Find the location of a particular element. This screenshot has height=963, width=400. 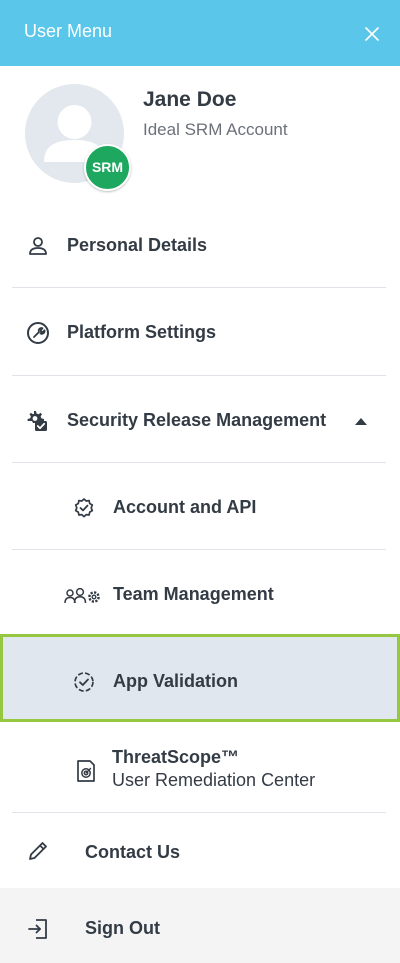

menu-item-platform-settings: Platform Settings is located at coordinates (200, 331).